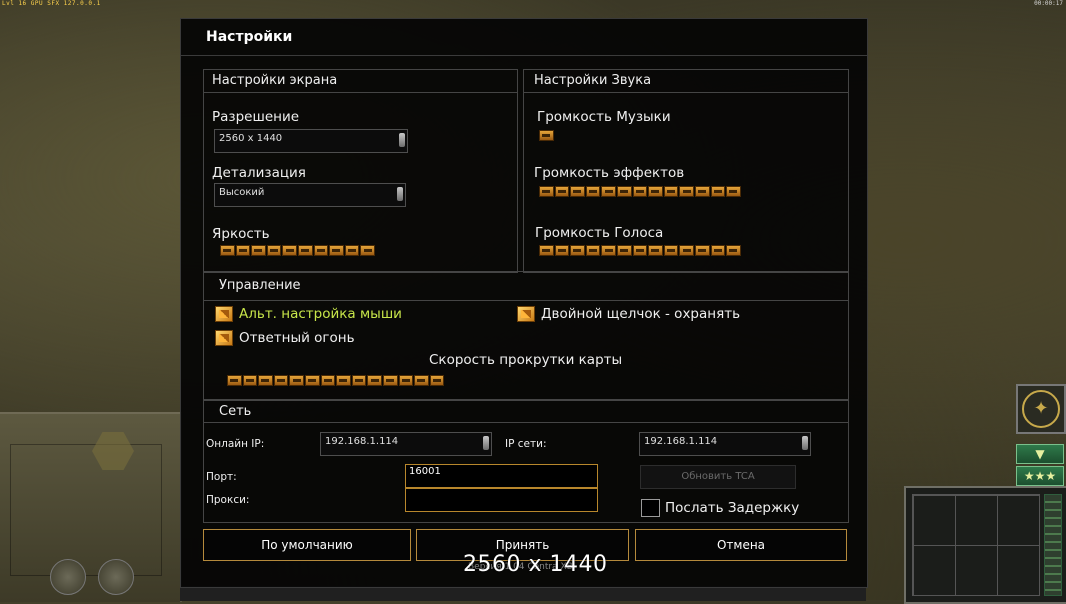 Image resolution: width=1066 pixels, height=604 pixels. I want to click on brightness-label: Яркость, so click(241, 234).